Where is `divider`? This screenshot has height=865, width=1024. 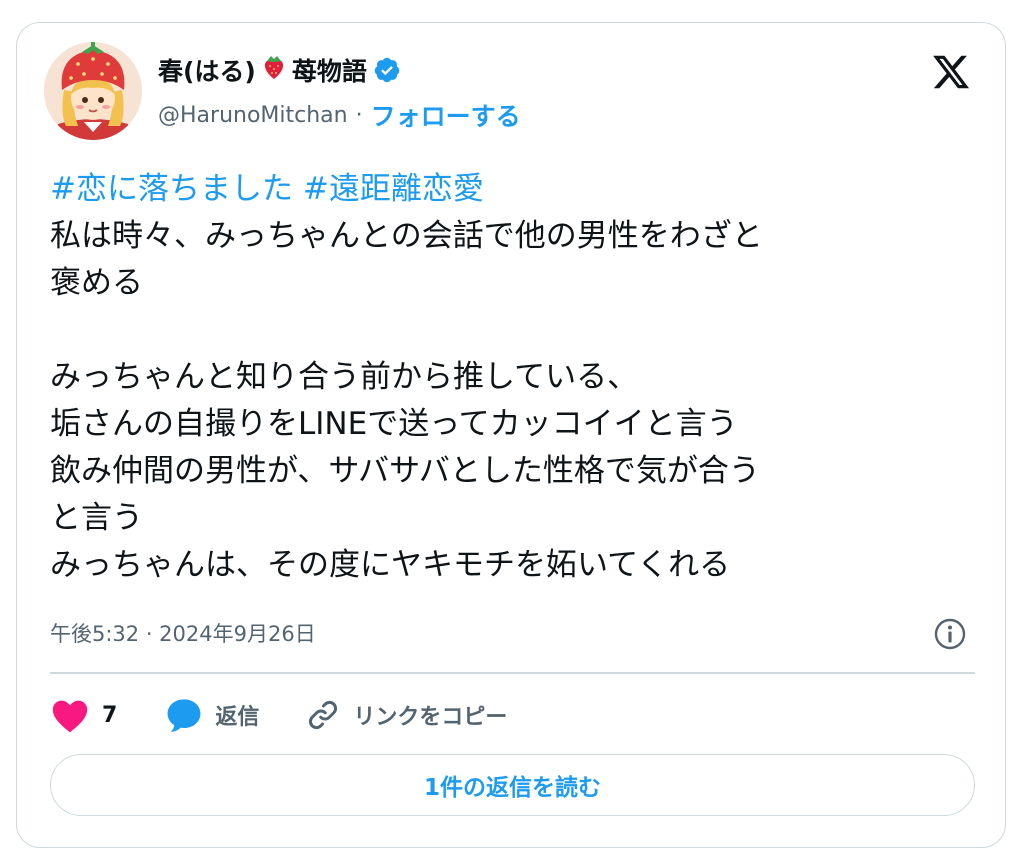
divider is located at coordinates (512, 673).